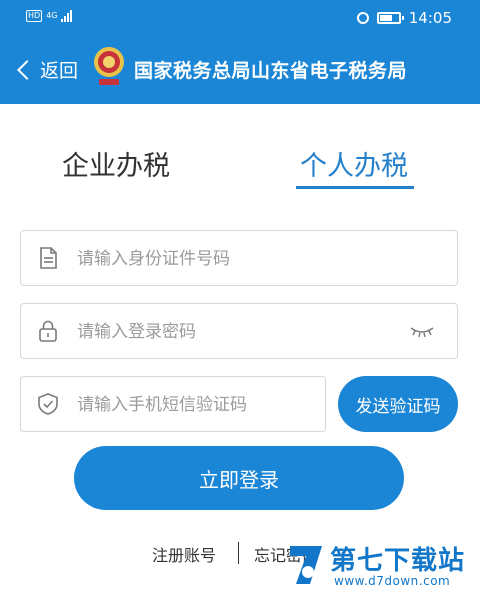 The image size is (480, 596). Describe the element at coordinates (390, 18) in the screenshot. I see `battery-icon` at that location.